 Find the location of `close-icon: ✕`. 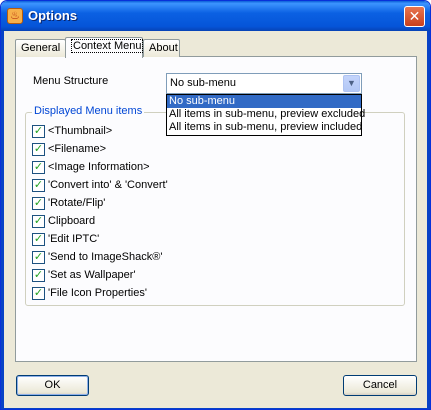

close-icon: ✕ is located at coordinates (414, 16).